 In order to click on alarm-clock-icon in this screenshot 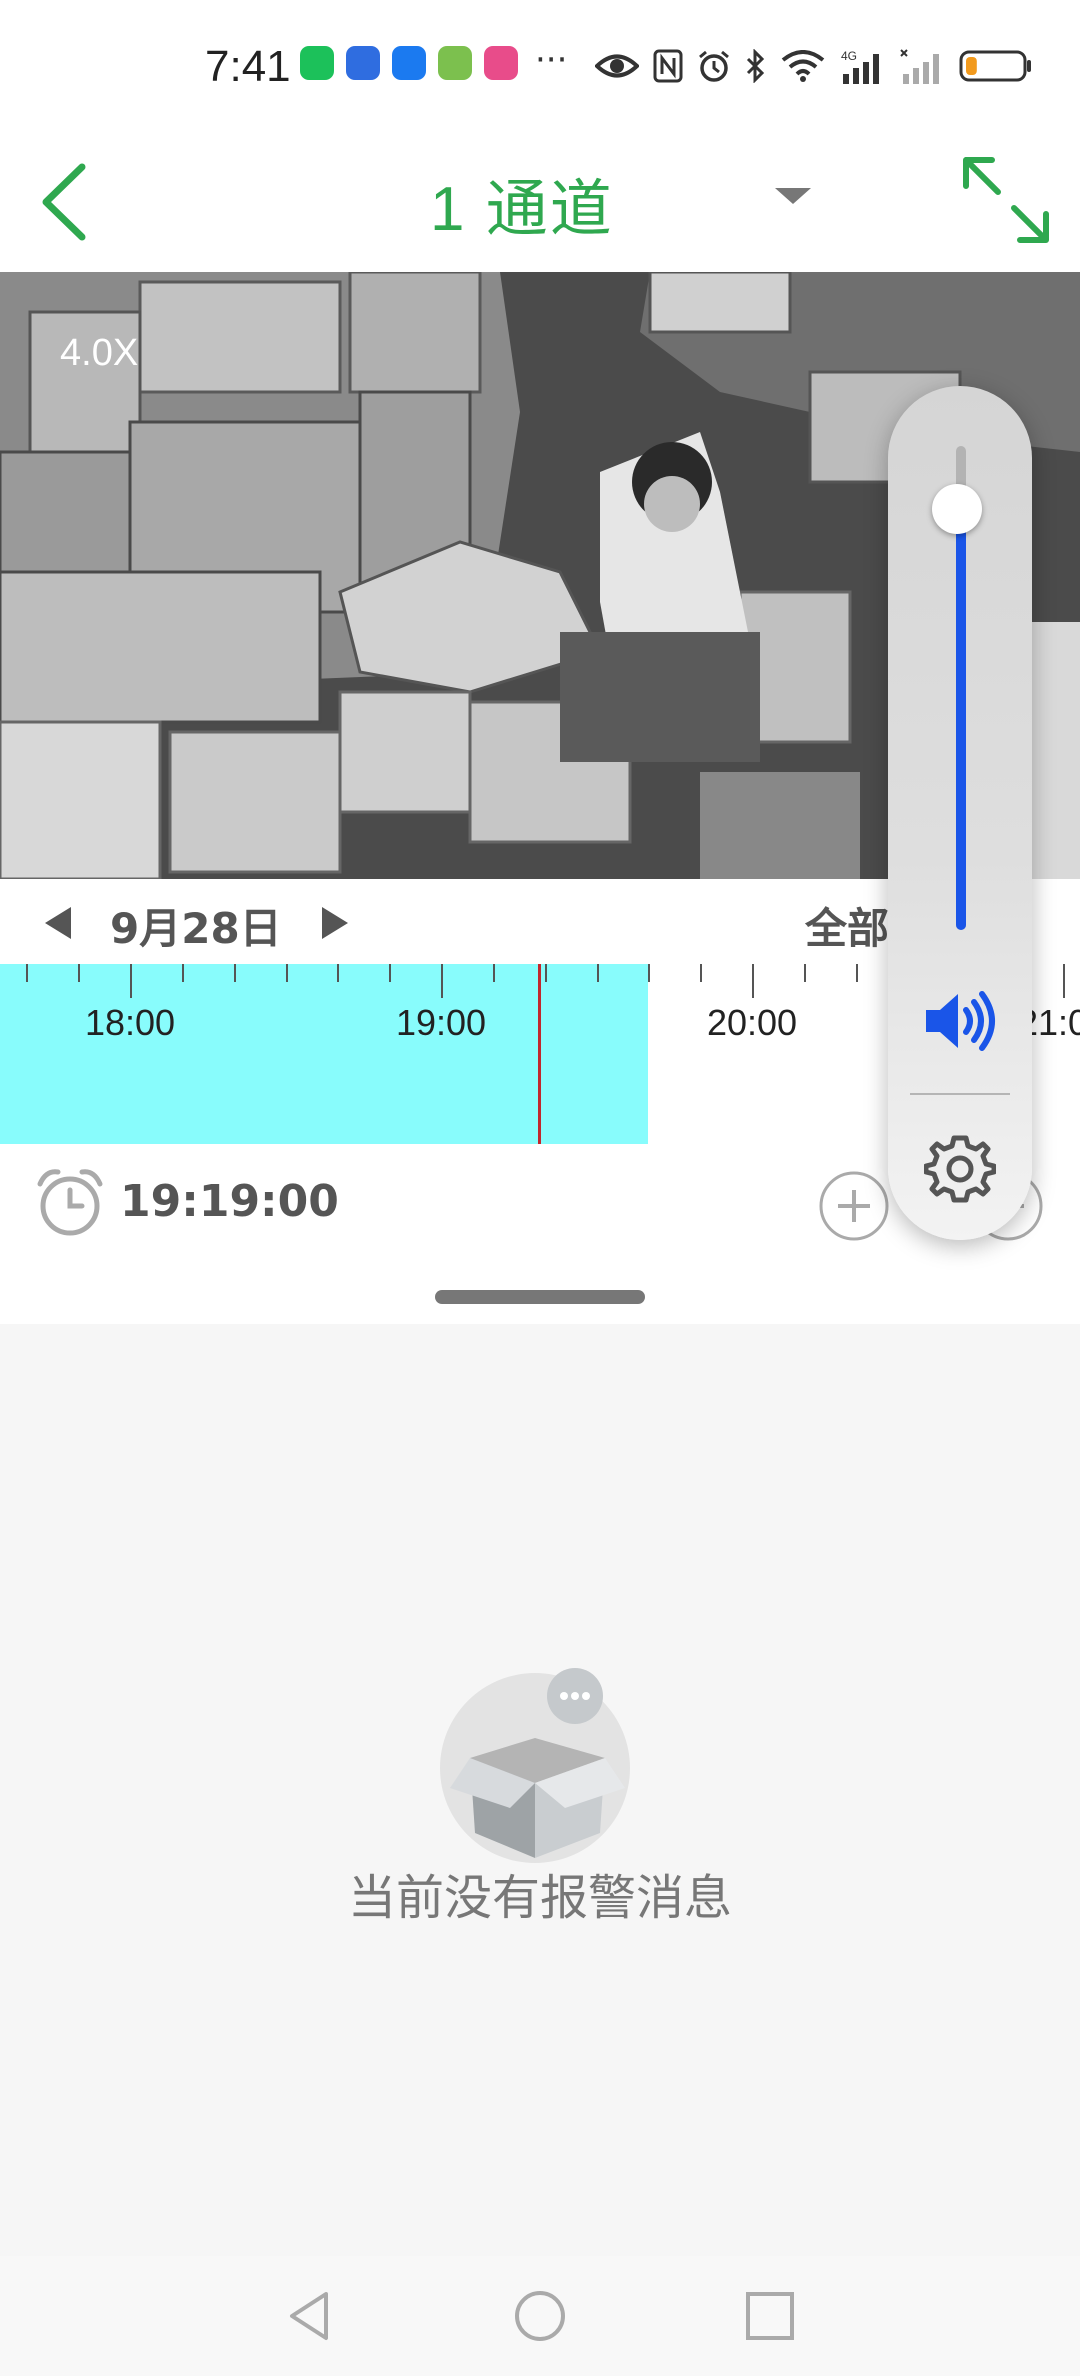, I will do `click(70, 1202)`.